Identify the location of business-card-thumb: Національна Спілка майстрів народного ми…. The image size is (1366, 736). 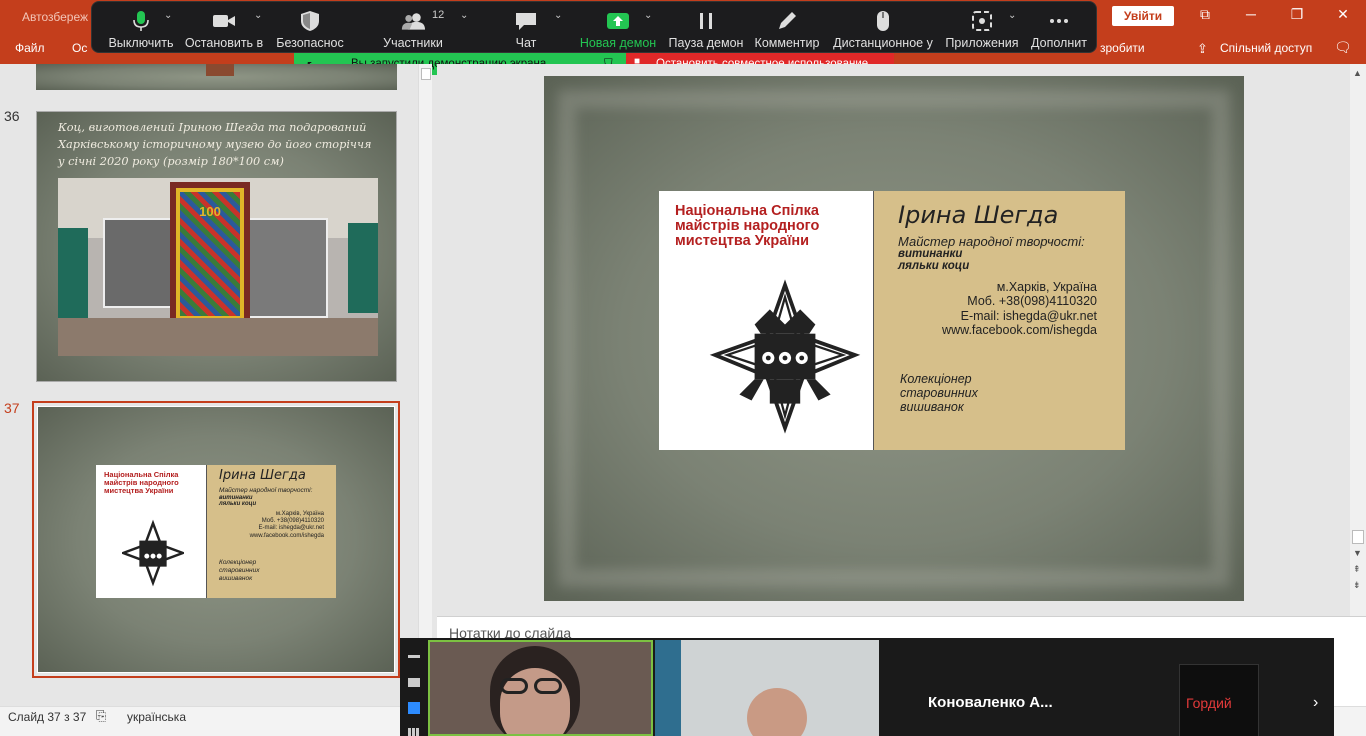
(216, 531).